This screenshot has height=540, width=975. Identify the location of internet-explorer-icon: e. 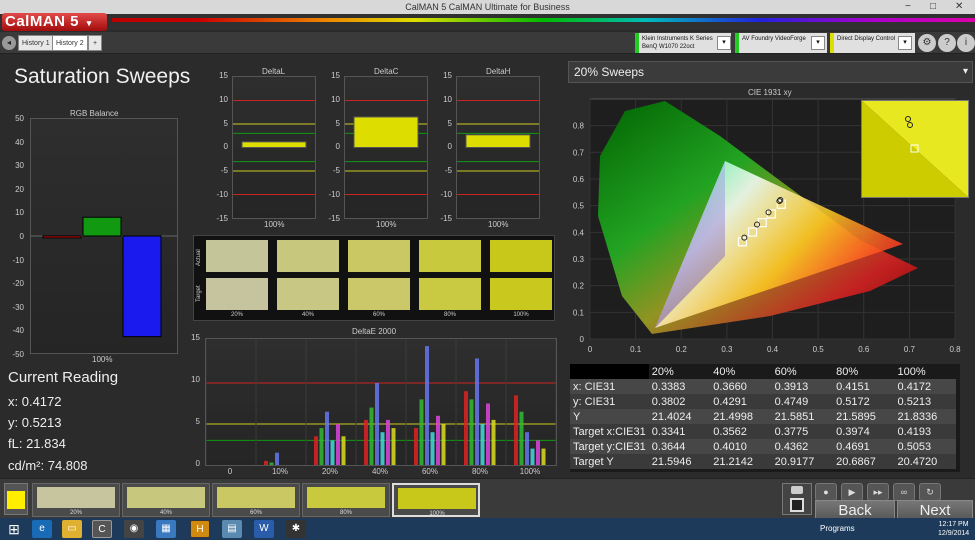
(42, 529).